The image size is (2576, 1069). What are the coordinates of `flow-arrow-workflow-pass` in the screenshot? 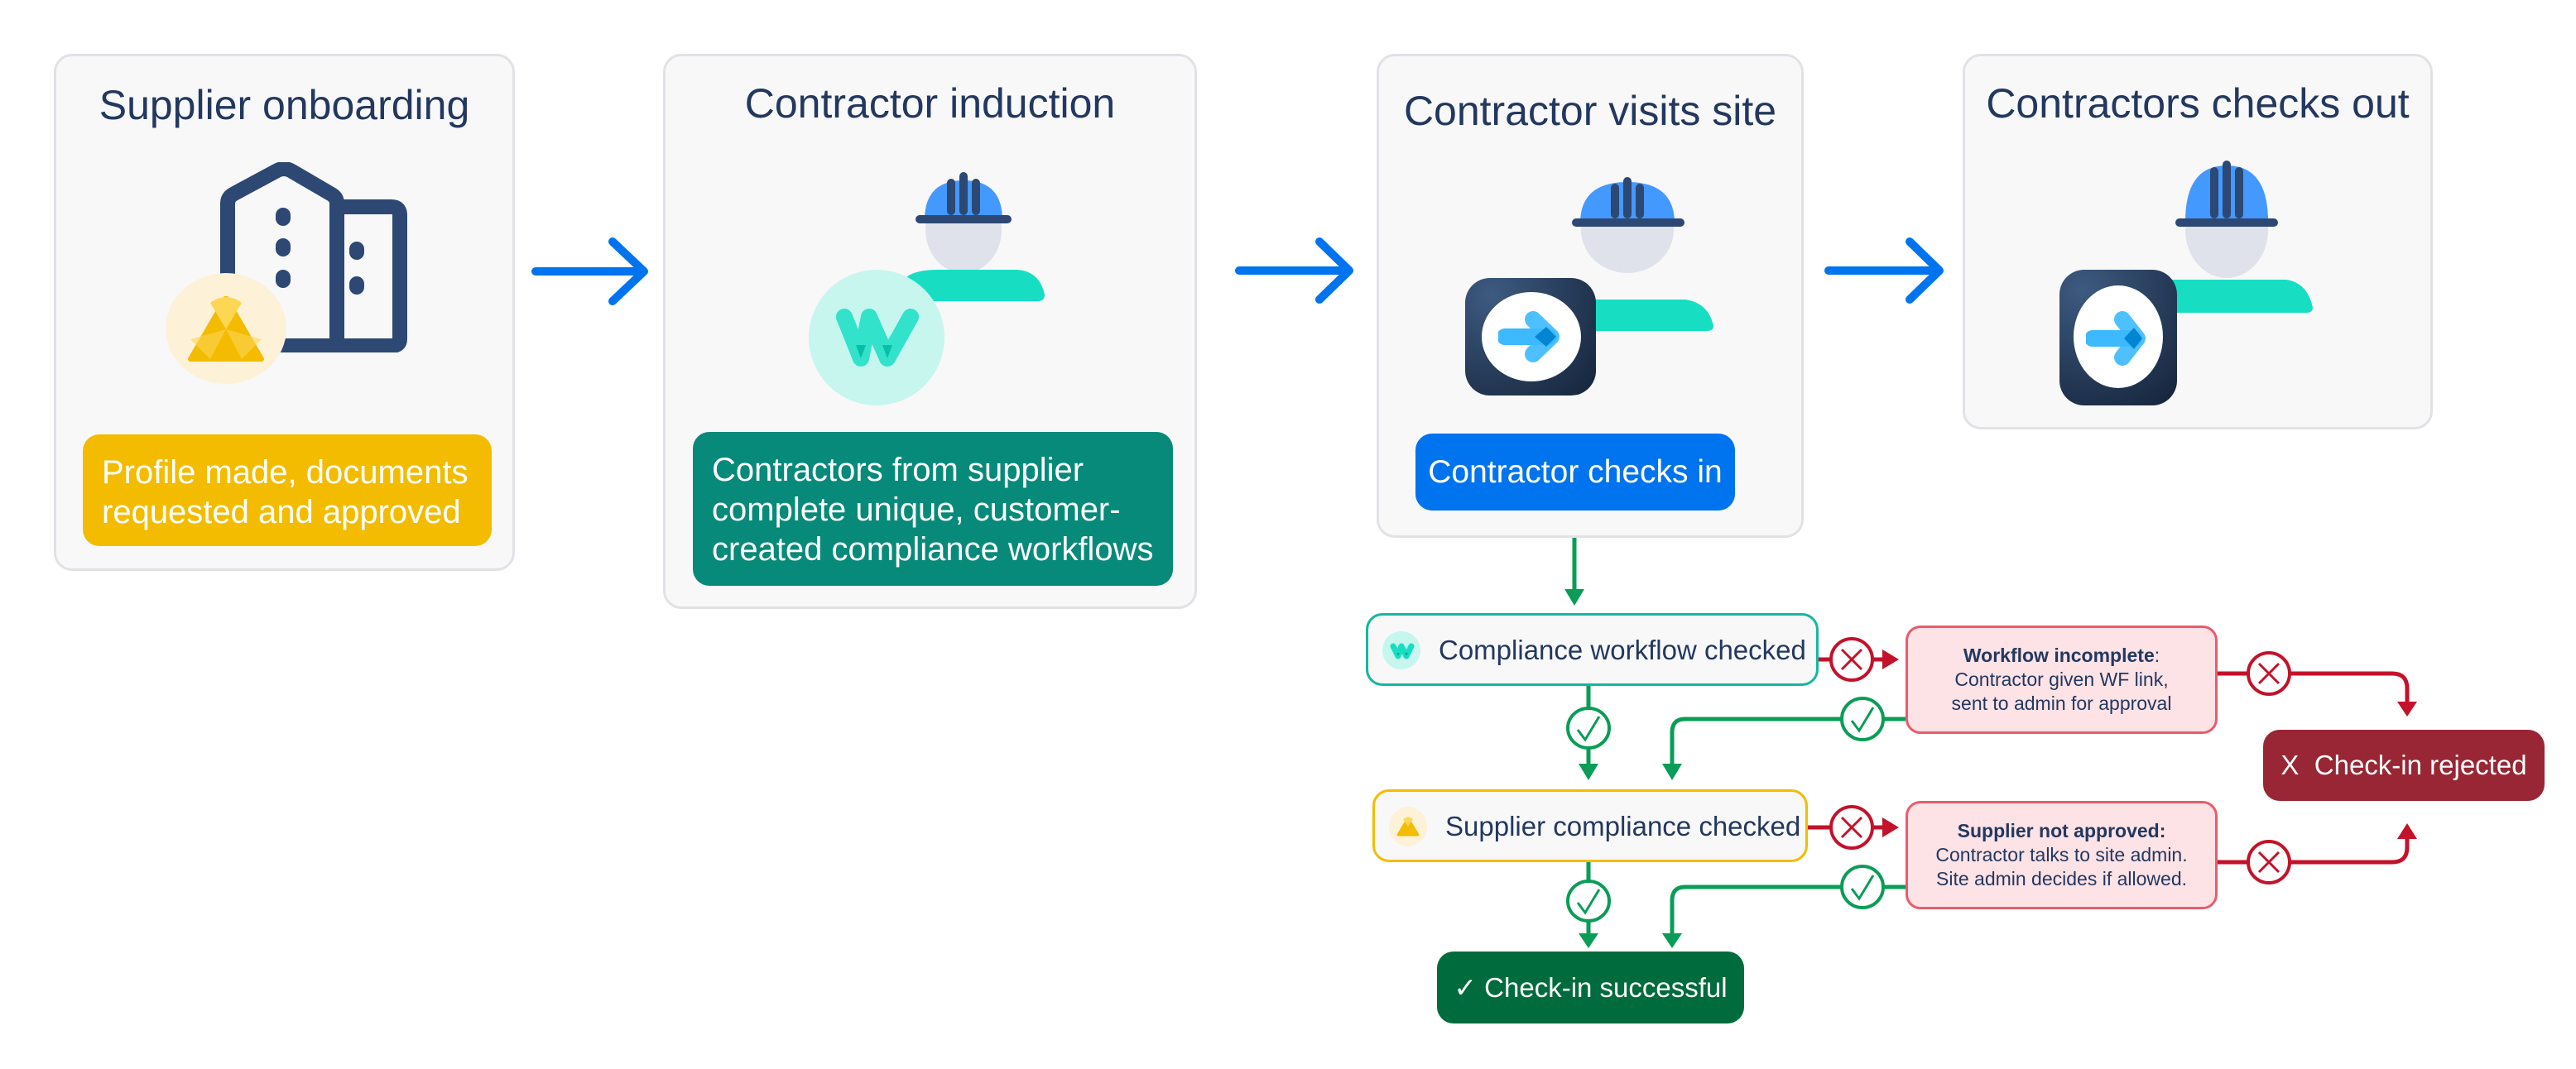 It's located at (1588, 732).